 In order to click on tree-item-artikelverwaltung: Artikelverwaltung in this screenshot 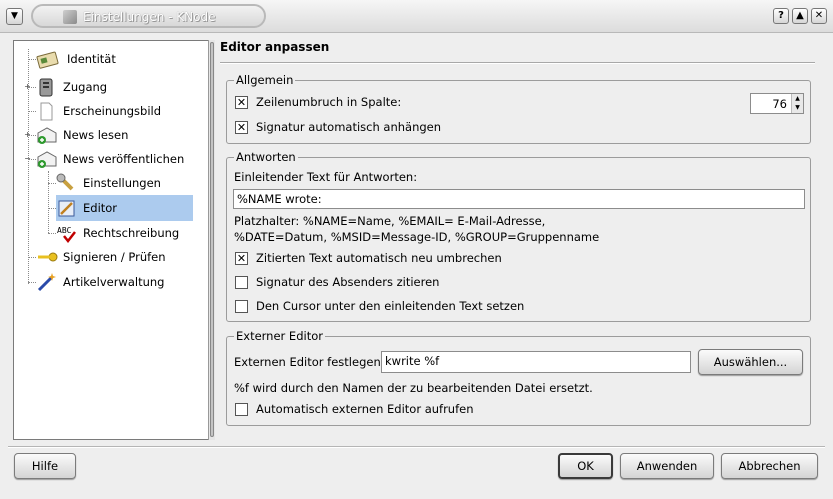, I will do `click(116, 282)`.